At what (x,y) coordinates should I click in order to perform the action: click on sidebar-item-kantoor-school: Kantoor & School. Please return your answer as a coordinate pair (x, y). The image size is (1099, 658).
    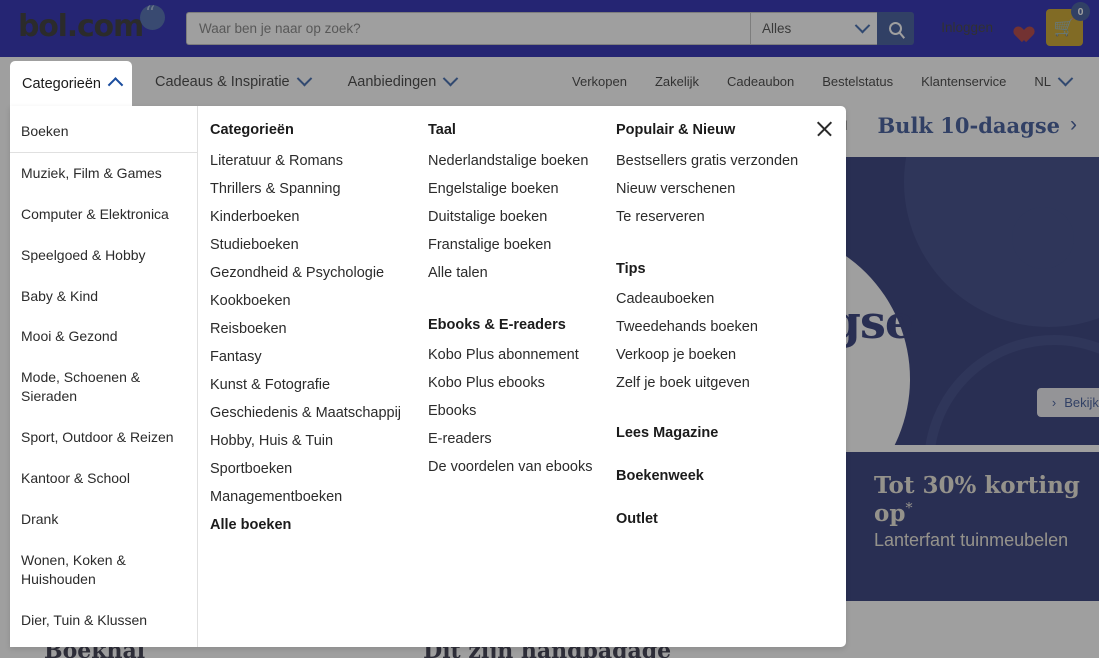
    Looking at the image, I should click on (103, 478).